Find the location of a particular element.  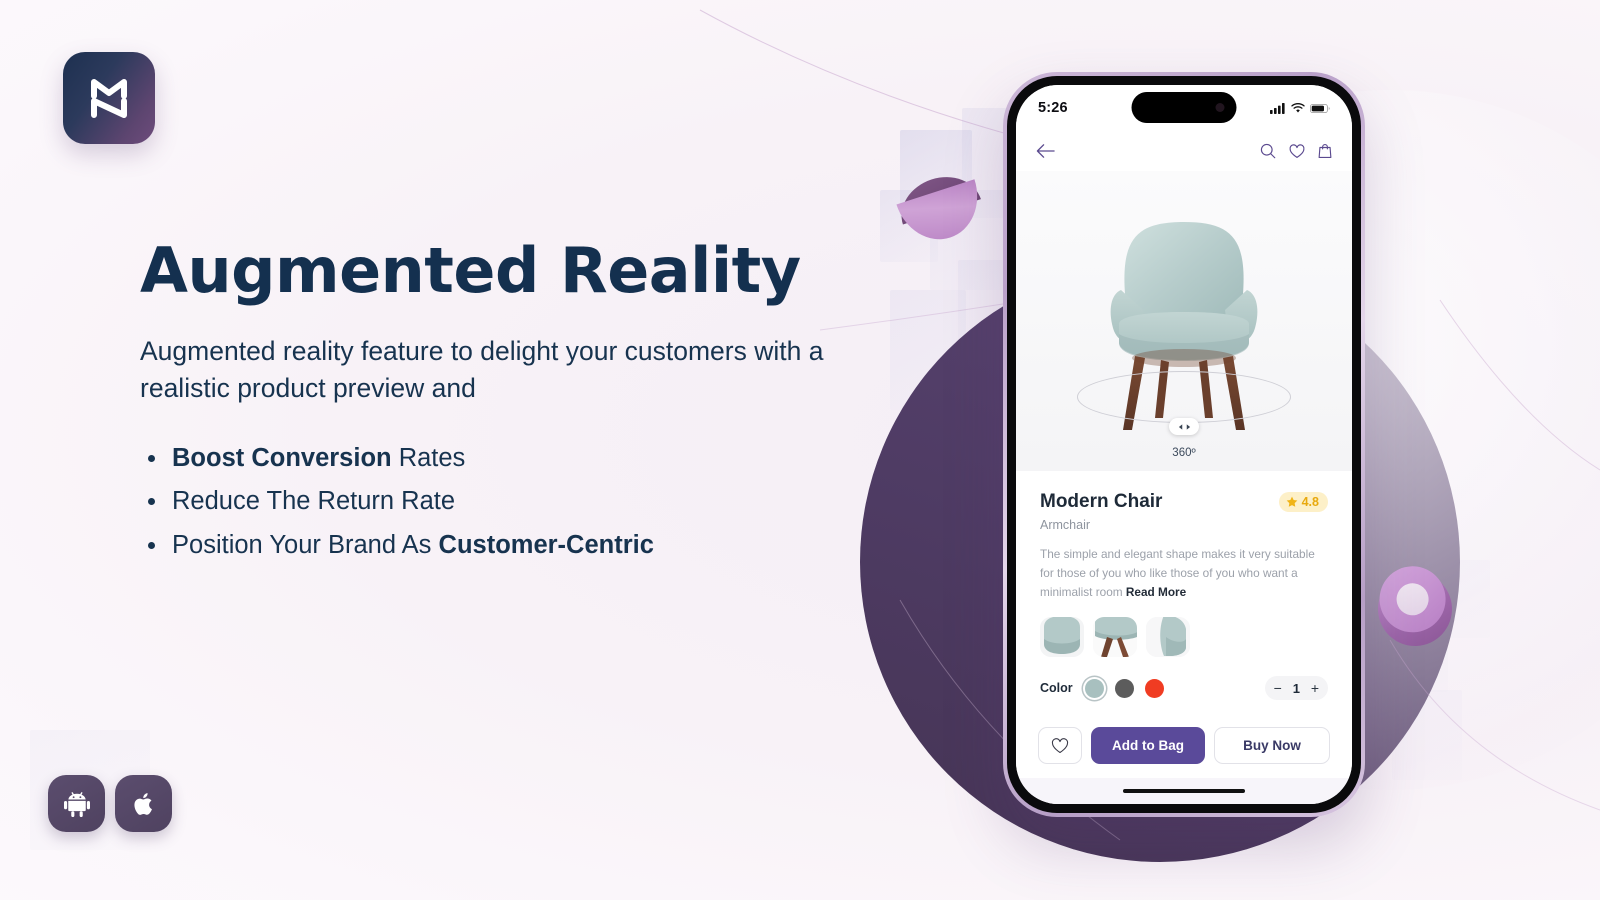

store-badges is located at coordinates (110, 803).